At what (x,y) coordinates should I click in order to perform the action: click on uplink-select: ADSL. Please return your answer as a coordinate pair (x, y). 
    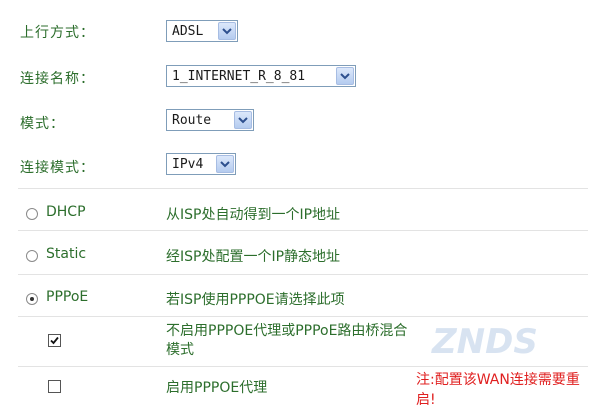
    Looking at the image, I should click on (202, 31).